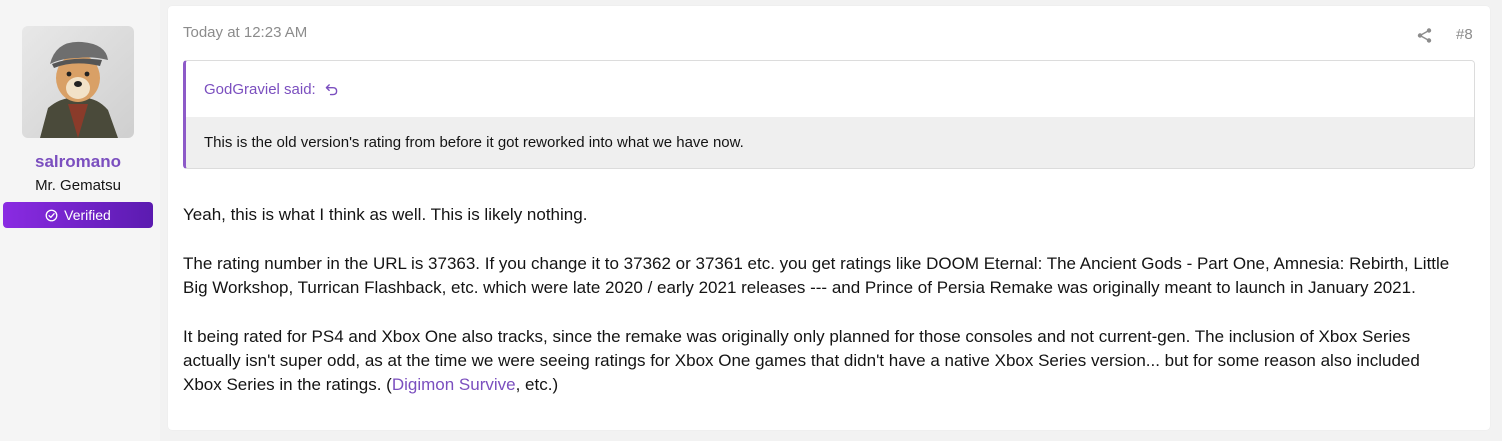 The image size is (1502, 441). Describe the element at coordinates (260, 89) in the screenshot. I see `quote-author-link: GodGraviel said:` at that location.